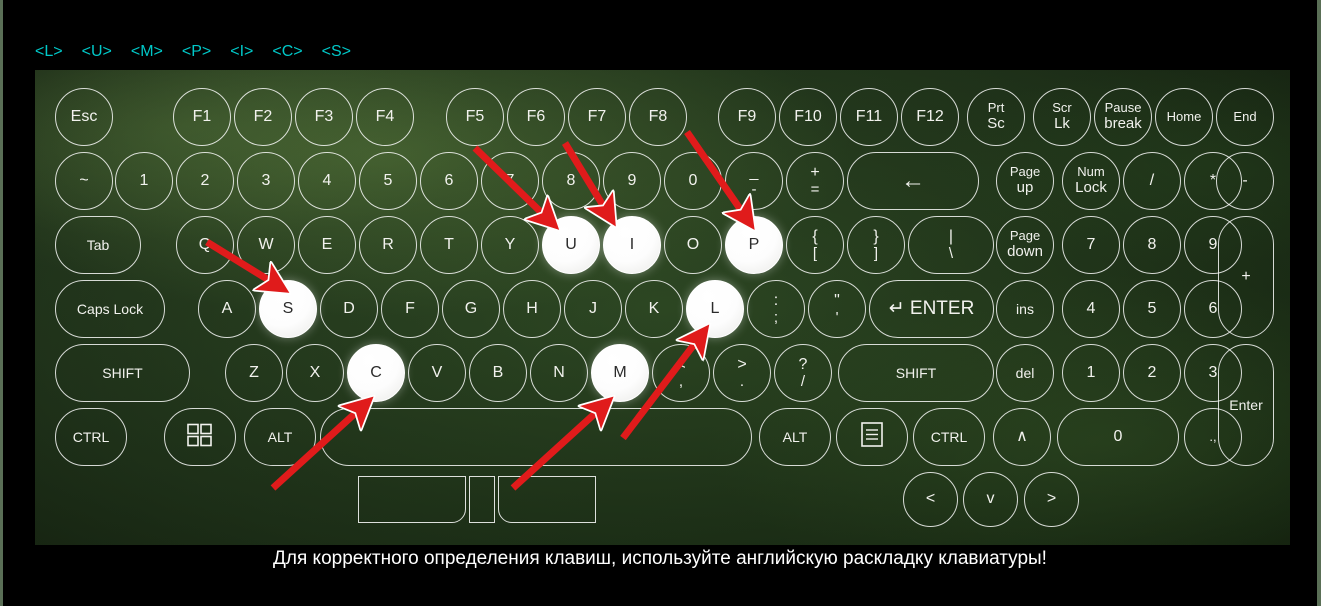  What do you see at coordinates (449, 245) in the screenshot?
I see `key-t: T` at bounding box center [449, 245].